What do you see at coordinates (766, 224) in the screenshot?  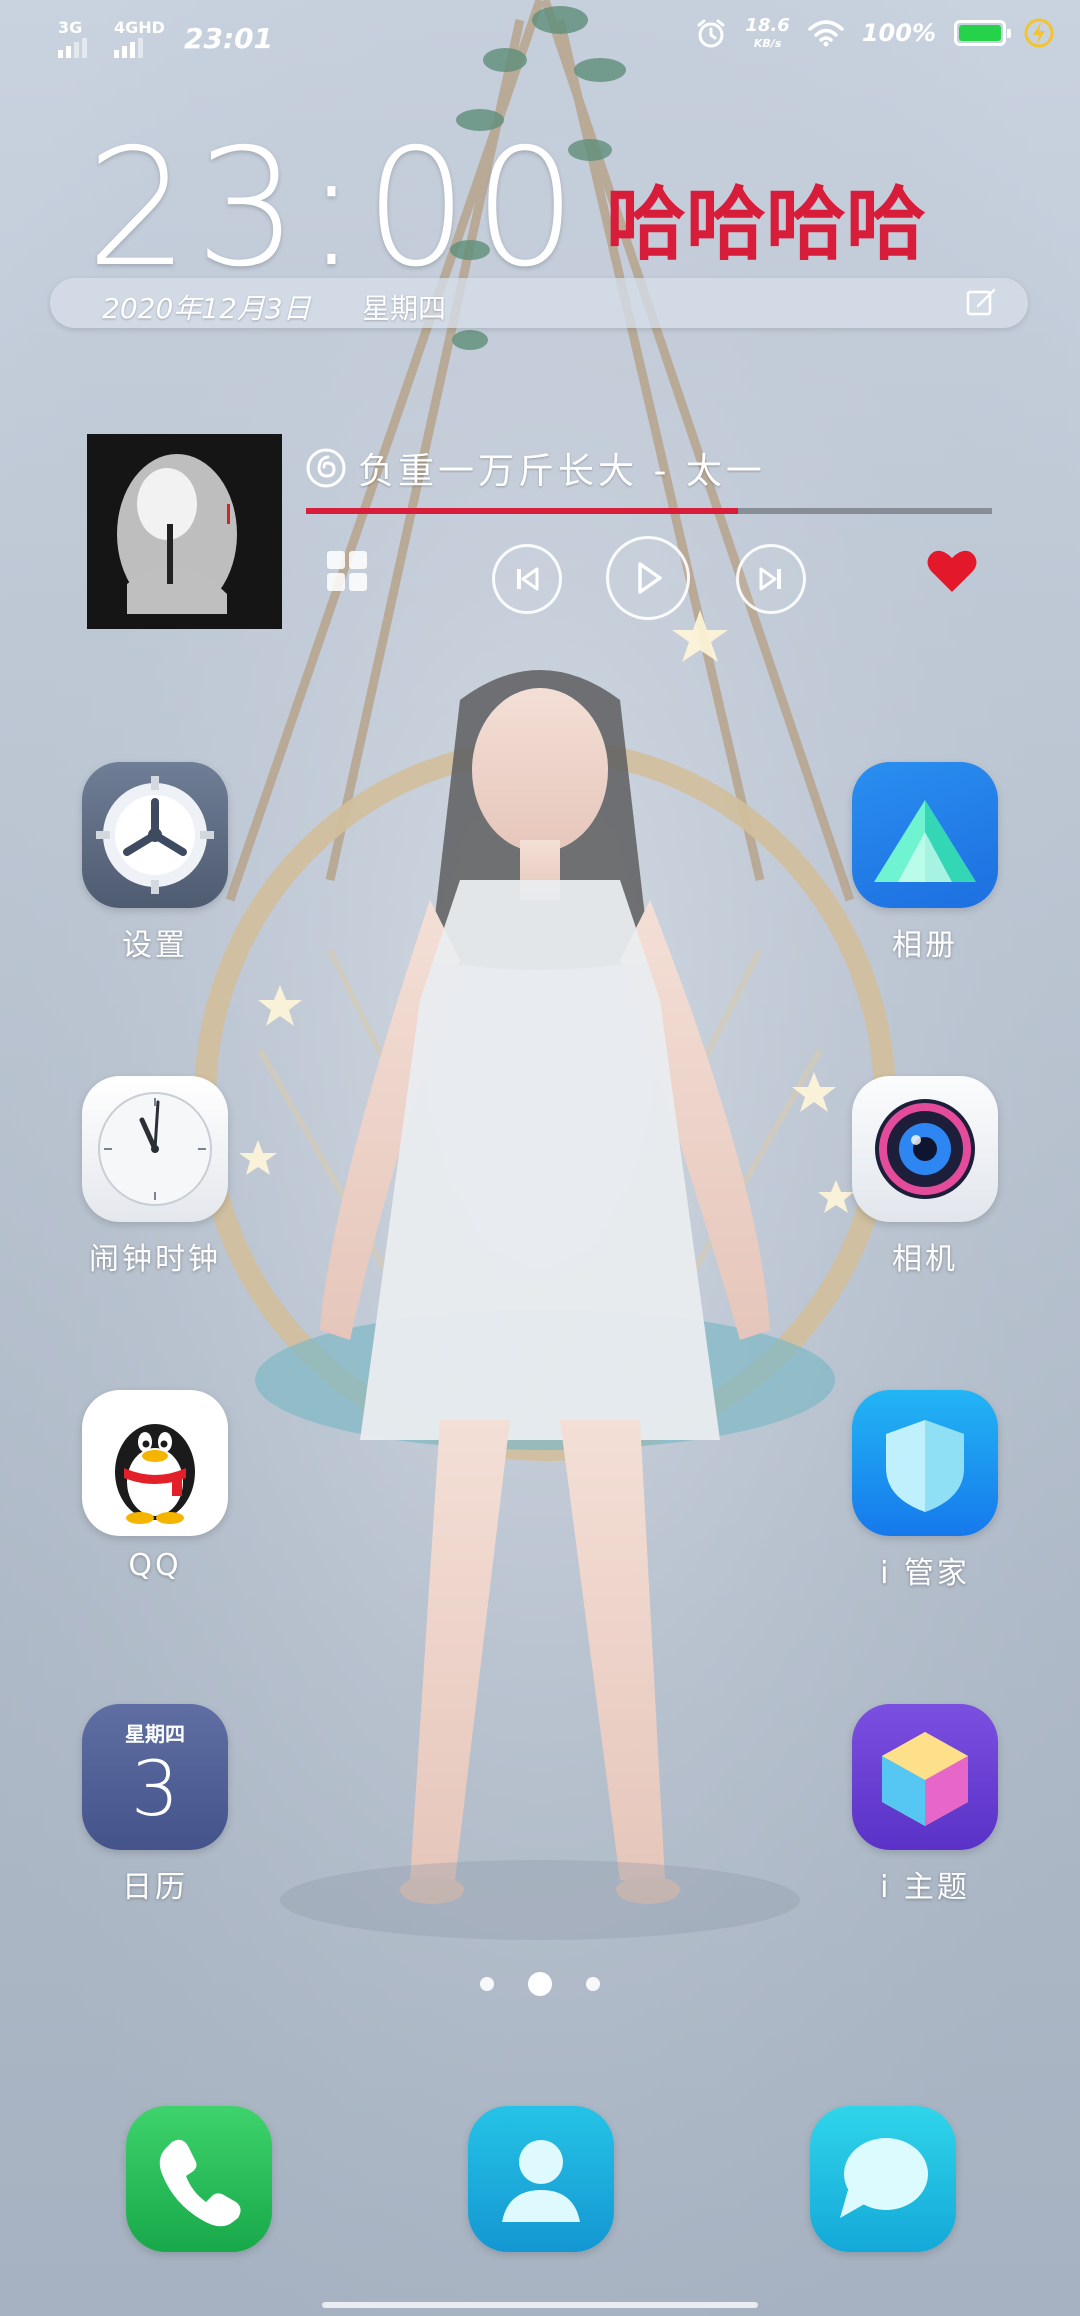 I see `clock-custom-text: 哈哈哈哈` at bounding box center [766, 224].